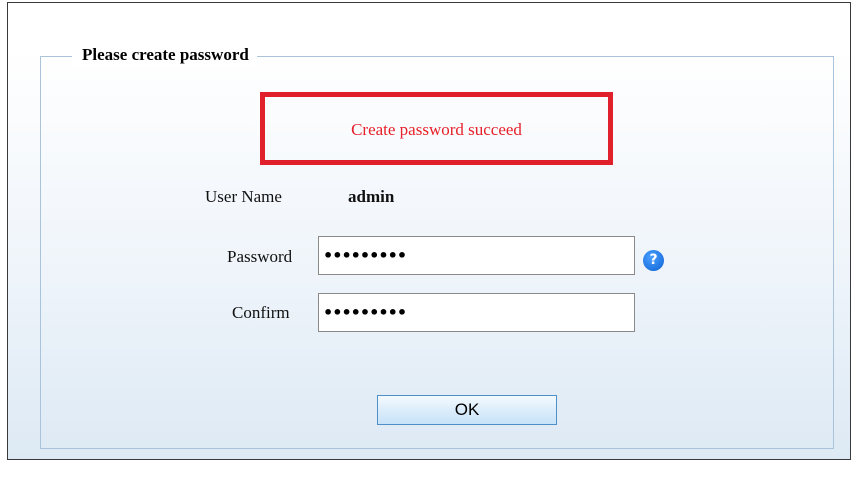 This screenshot has height=485, width=854. Describe the element at coordinates (476, 312) in the screenshot. I see `confirm-password-field` at that location.